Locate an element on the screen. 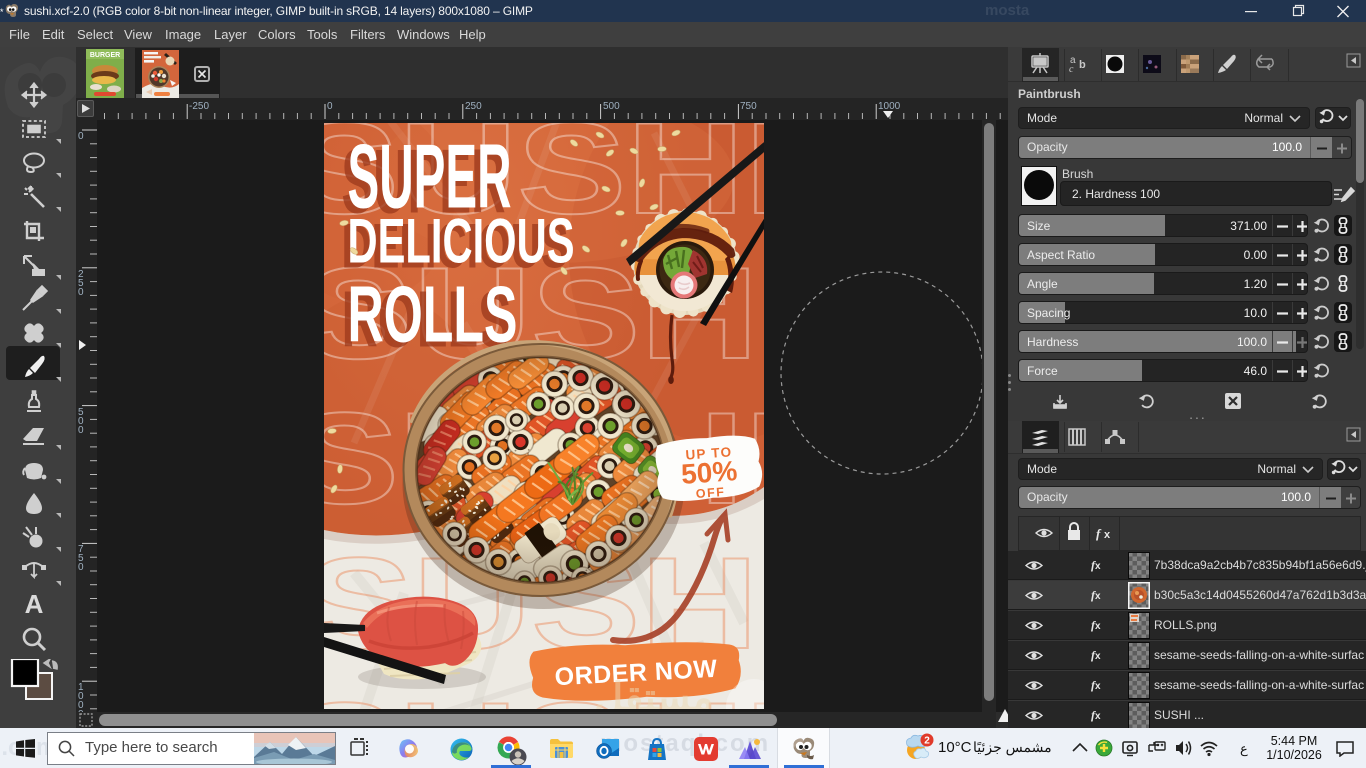  svg-text: x is located at coordinates (1107, 535).